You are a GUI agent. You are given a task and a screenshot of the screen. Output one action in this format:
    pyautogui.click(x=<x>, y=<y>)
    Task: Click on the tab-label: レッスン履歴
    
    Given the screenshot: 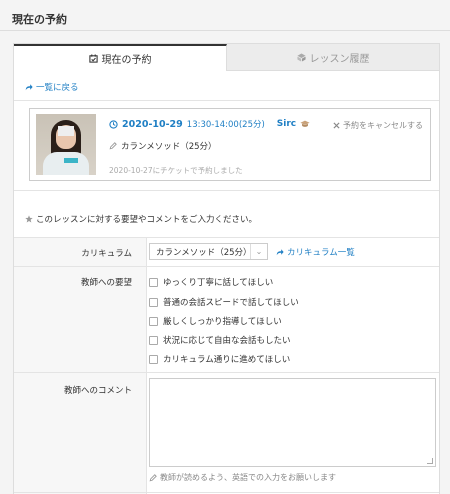 What is the action you would take?
    pyautogui.click(x=339, y=59)
    